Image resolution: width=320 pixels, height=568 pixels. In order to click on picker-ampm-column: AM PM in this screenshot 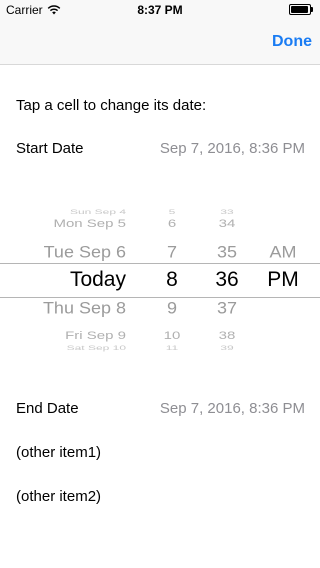, I will do `click(283, 280)`.